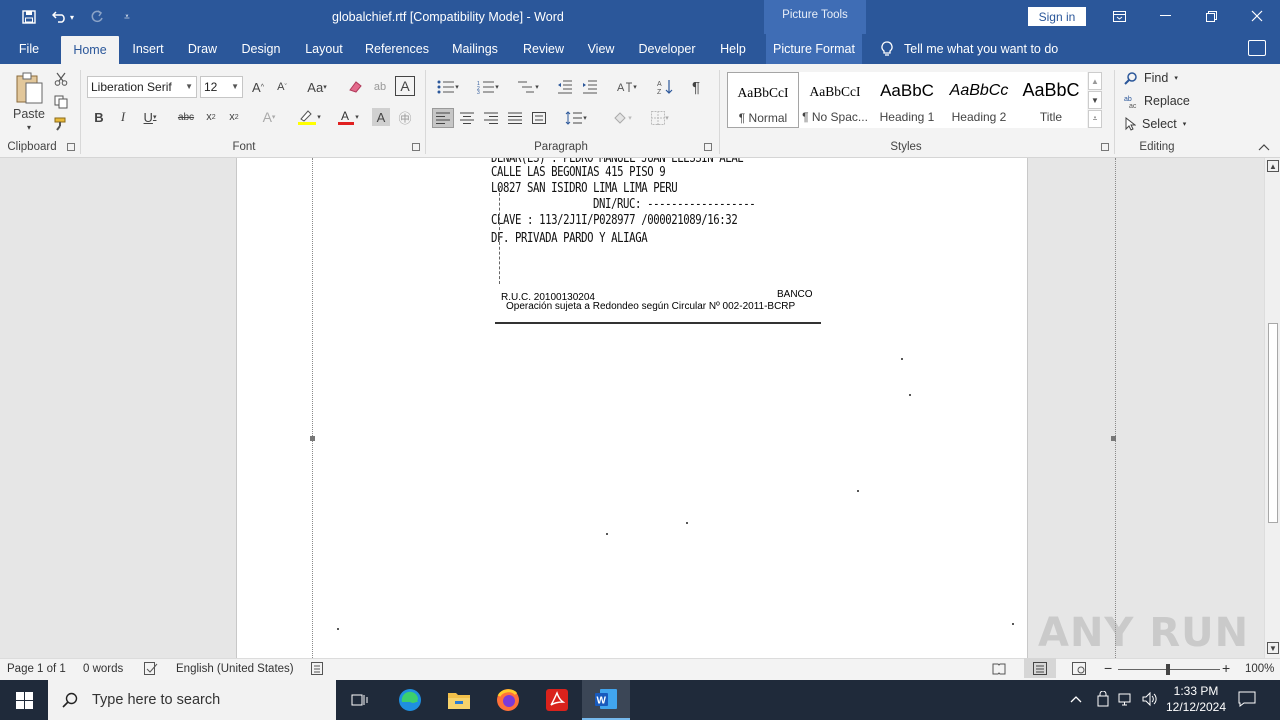  I want to click on close-button, so click(1257, 16).